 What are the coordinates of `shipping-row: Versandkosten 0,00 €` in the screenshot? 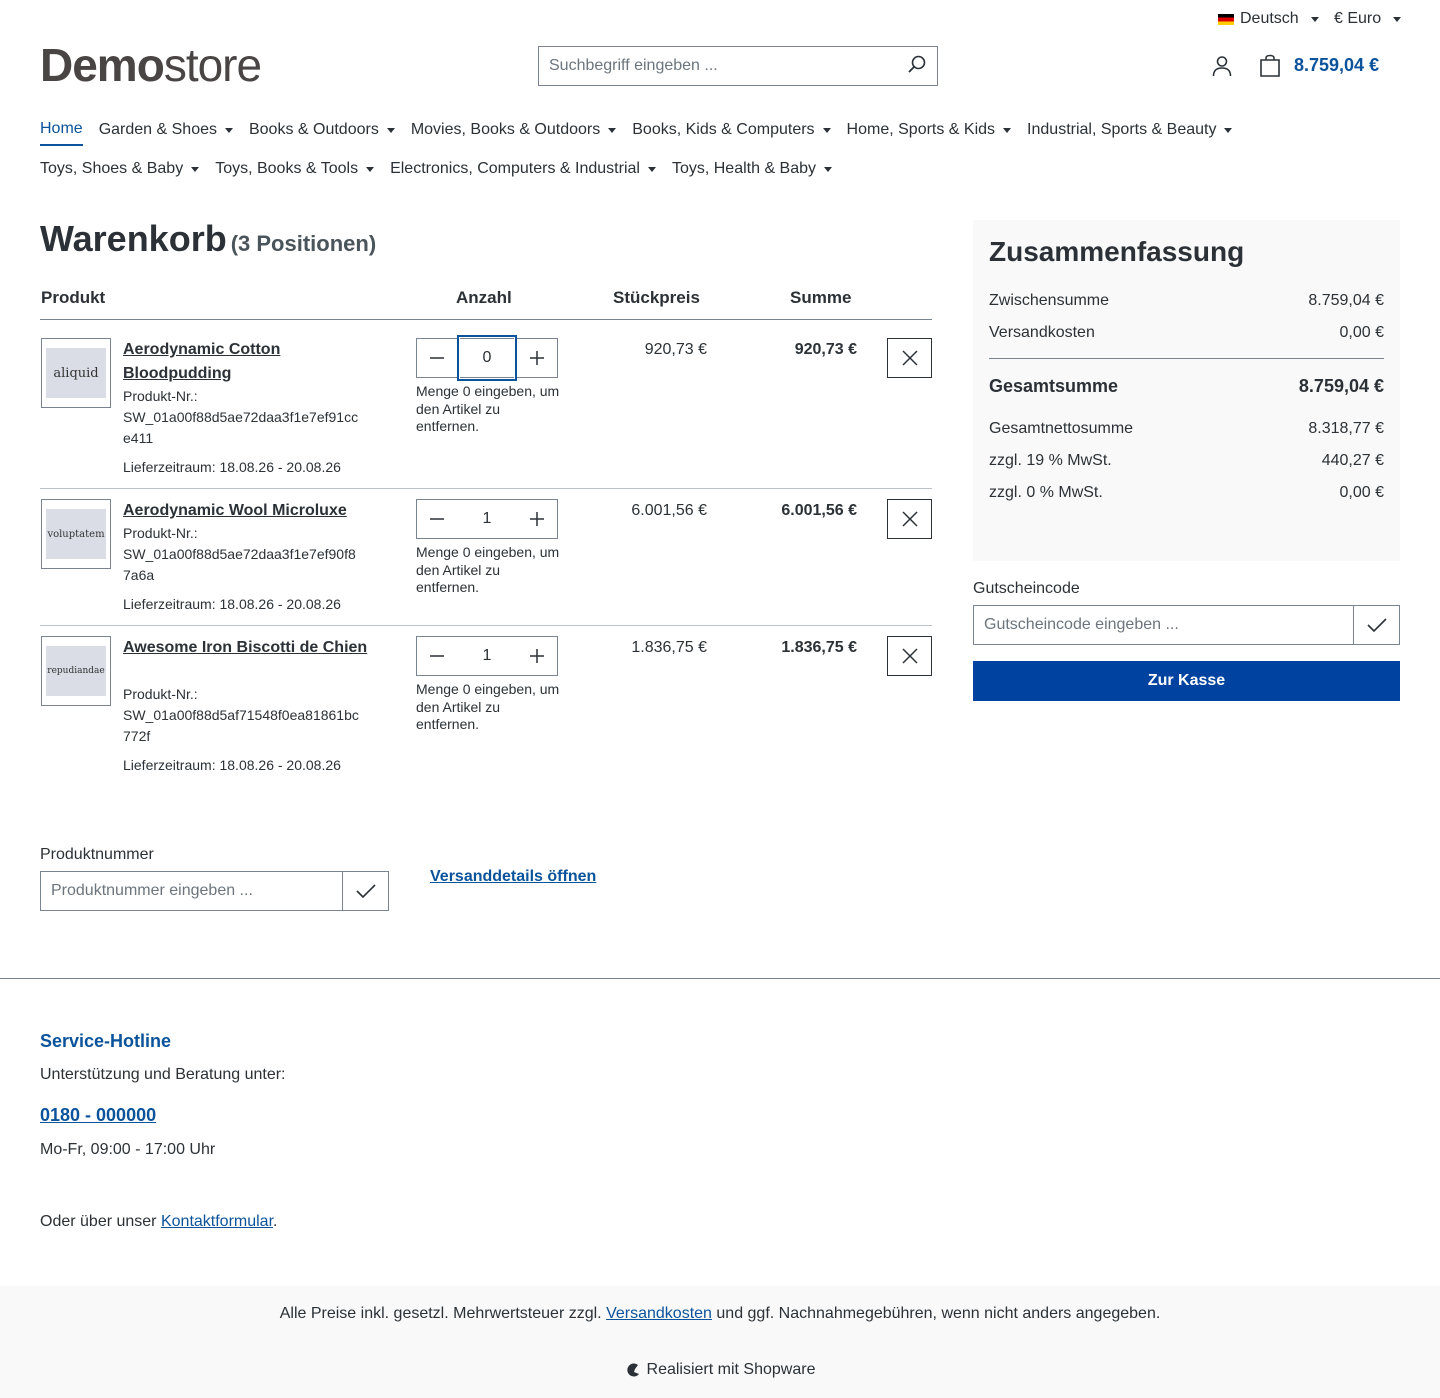 It's located at (1186, 332).